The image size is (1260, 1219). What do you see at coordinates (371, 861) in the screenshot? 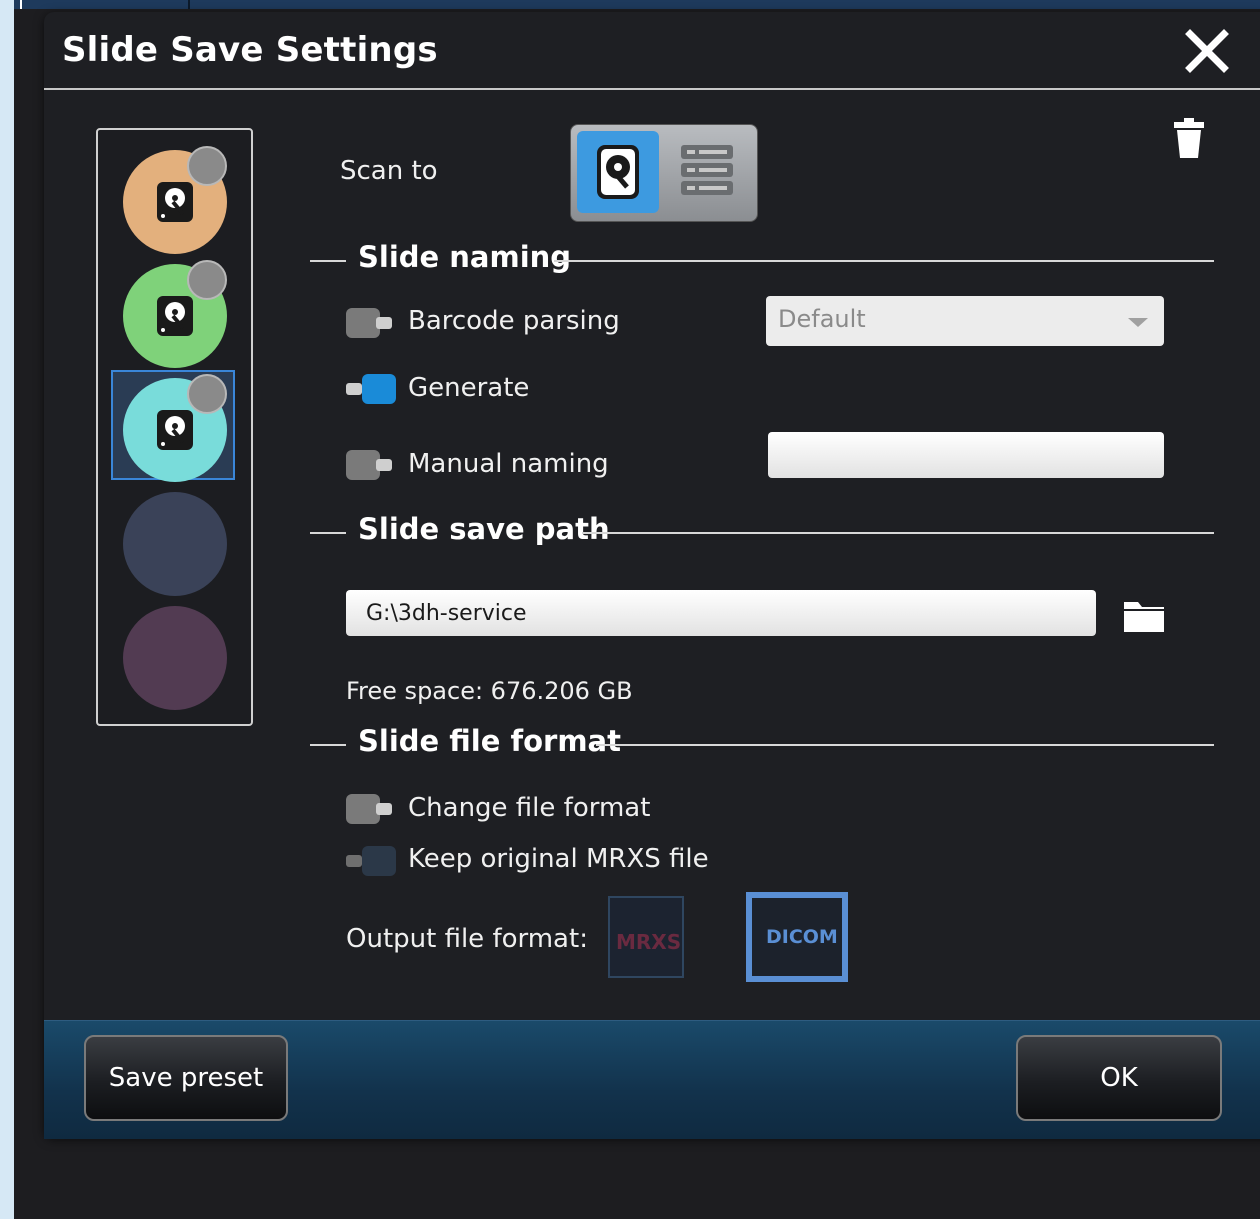
I see `keep-original-toggle` at bounding box center [371, 861].